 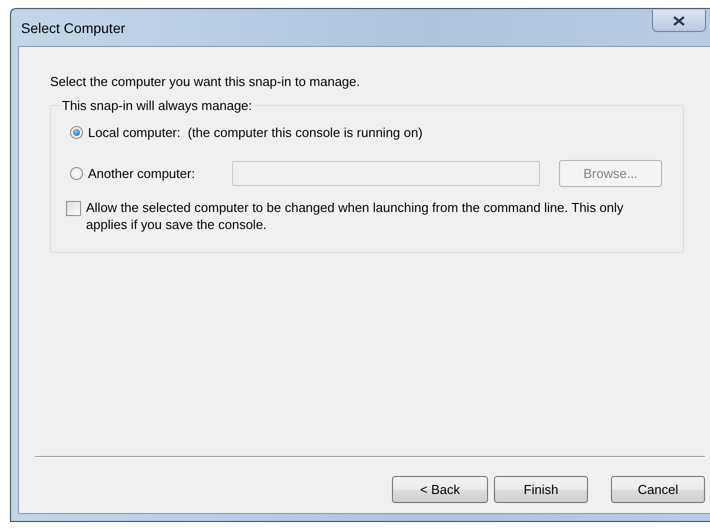 I want to click on group-legend: This snap-in will always manage:, so click(x=157, y=105).